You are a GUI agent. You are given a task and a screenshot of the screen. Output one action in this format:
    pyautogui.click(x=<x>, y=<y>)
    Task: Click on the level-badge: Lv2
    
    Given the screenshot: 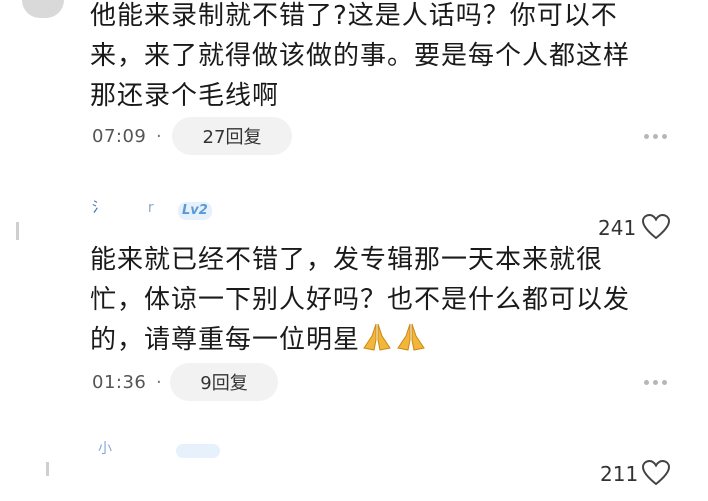 What is the action you would take?
    pyautogui.click(x=195, y=211)
    